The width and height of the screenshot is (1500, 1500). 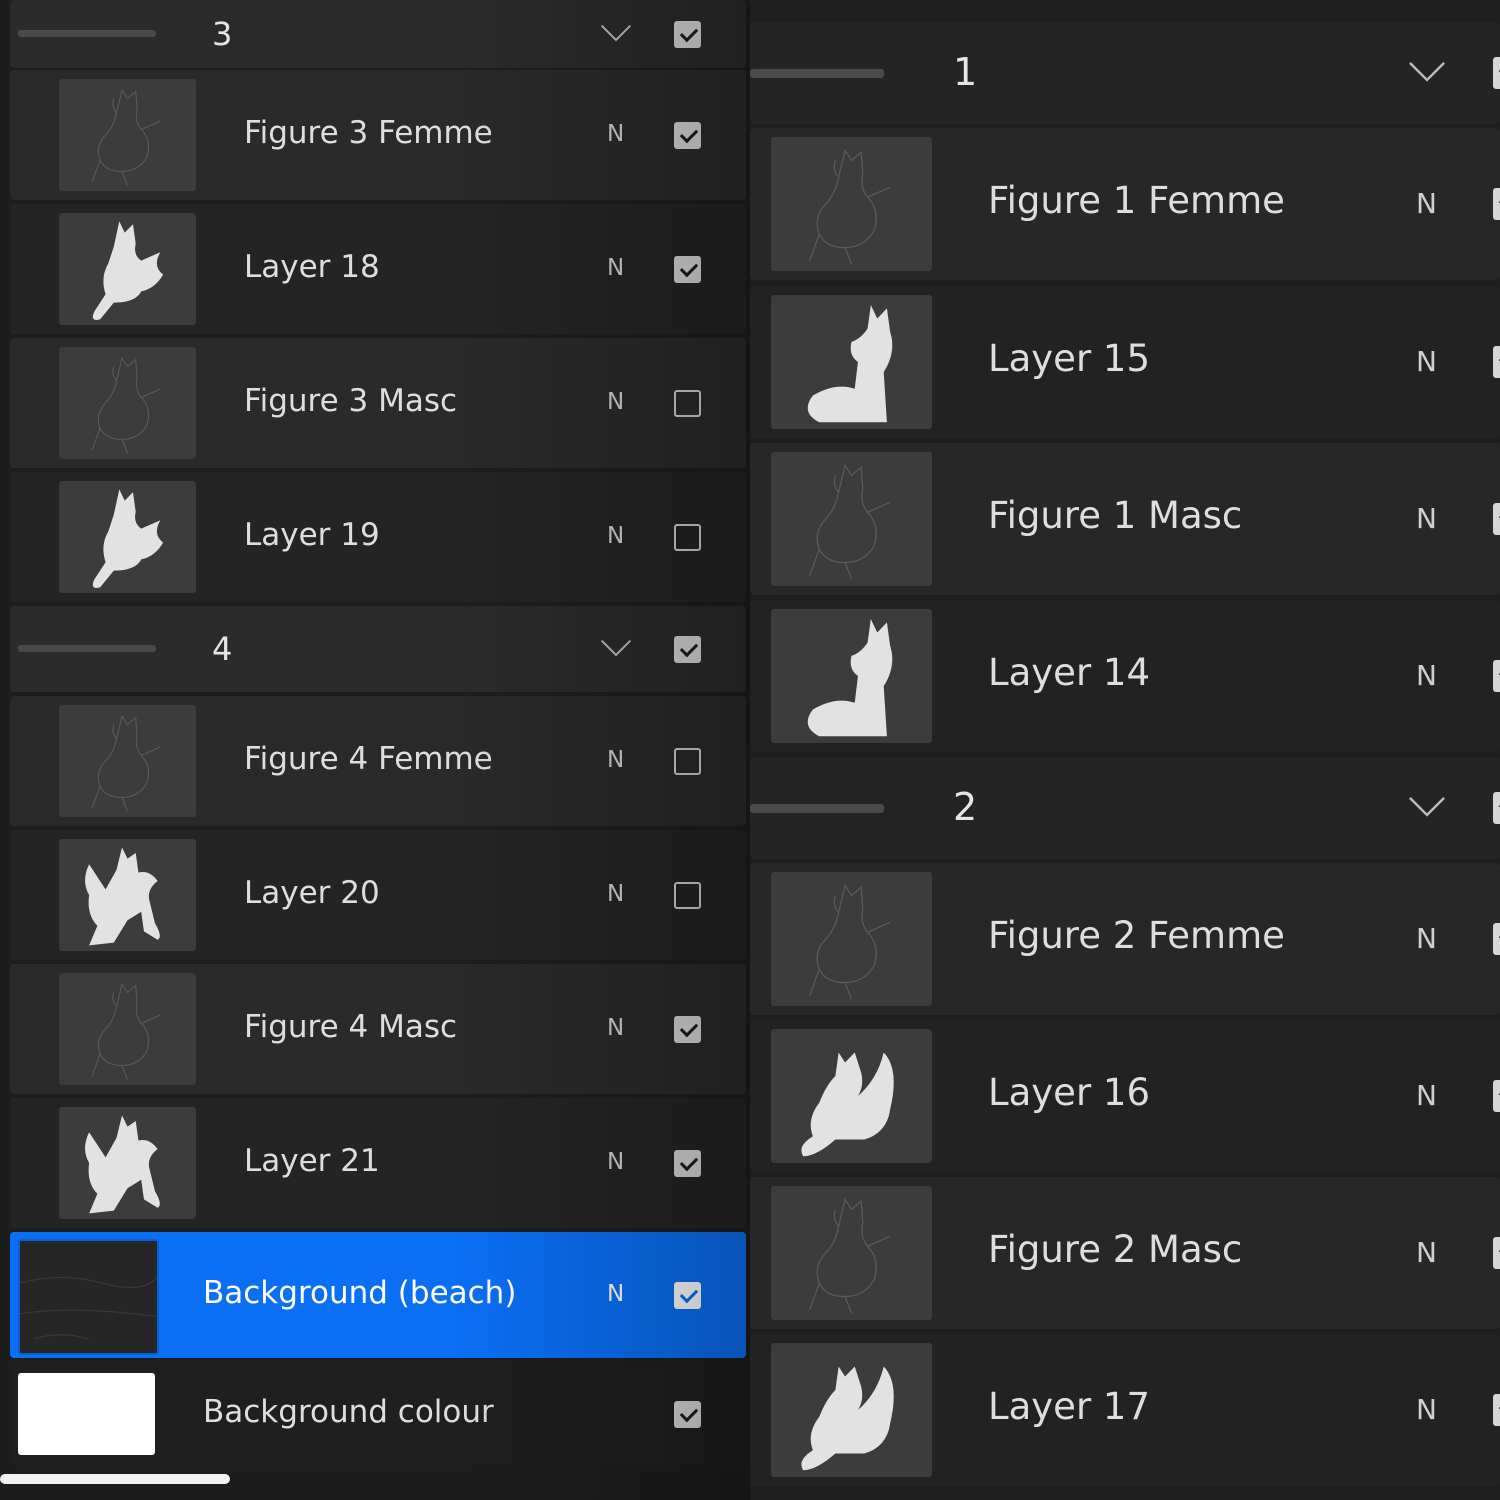 I want to click on layer-row: Layer 18 N, so click(x=378, y=269).